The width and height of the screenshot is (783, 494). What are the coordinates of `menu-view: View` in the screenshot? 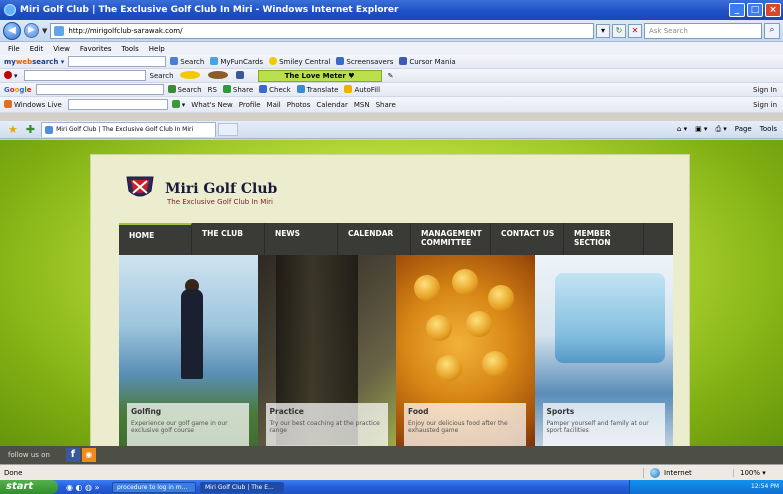 It's located at (61, 49).